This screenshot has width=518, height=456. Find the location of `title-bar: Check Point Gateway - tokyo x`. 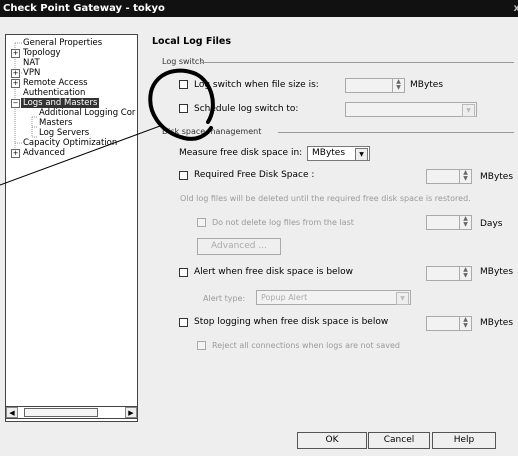

title-bar: Check Point Gateway - tokyo x is located at coordinates (259, 8).